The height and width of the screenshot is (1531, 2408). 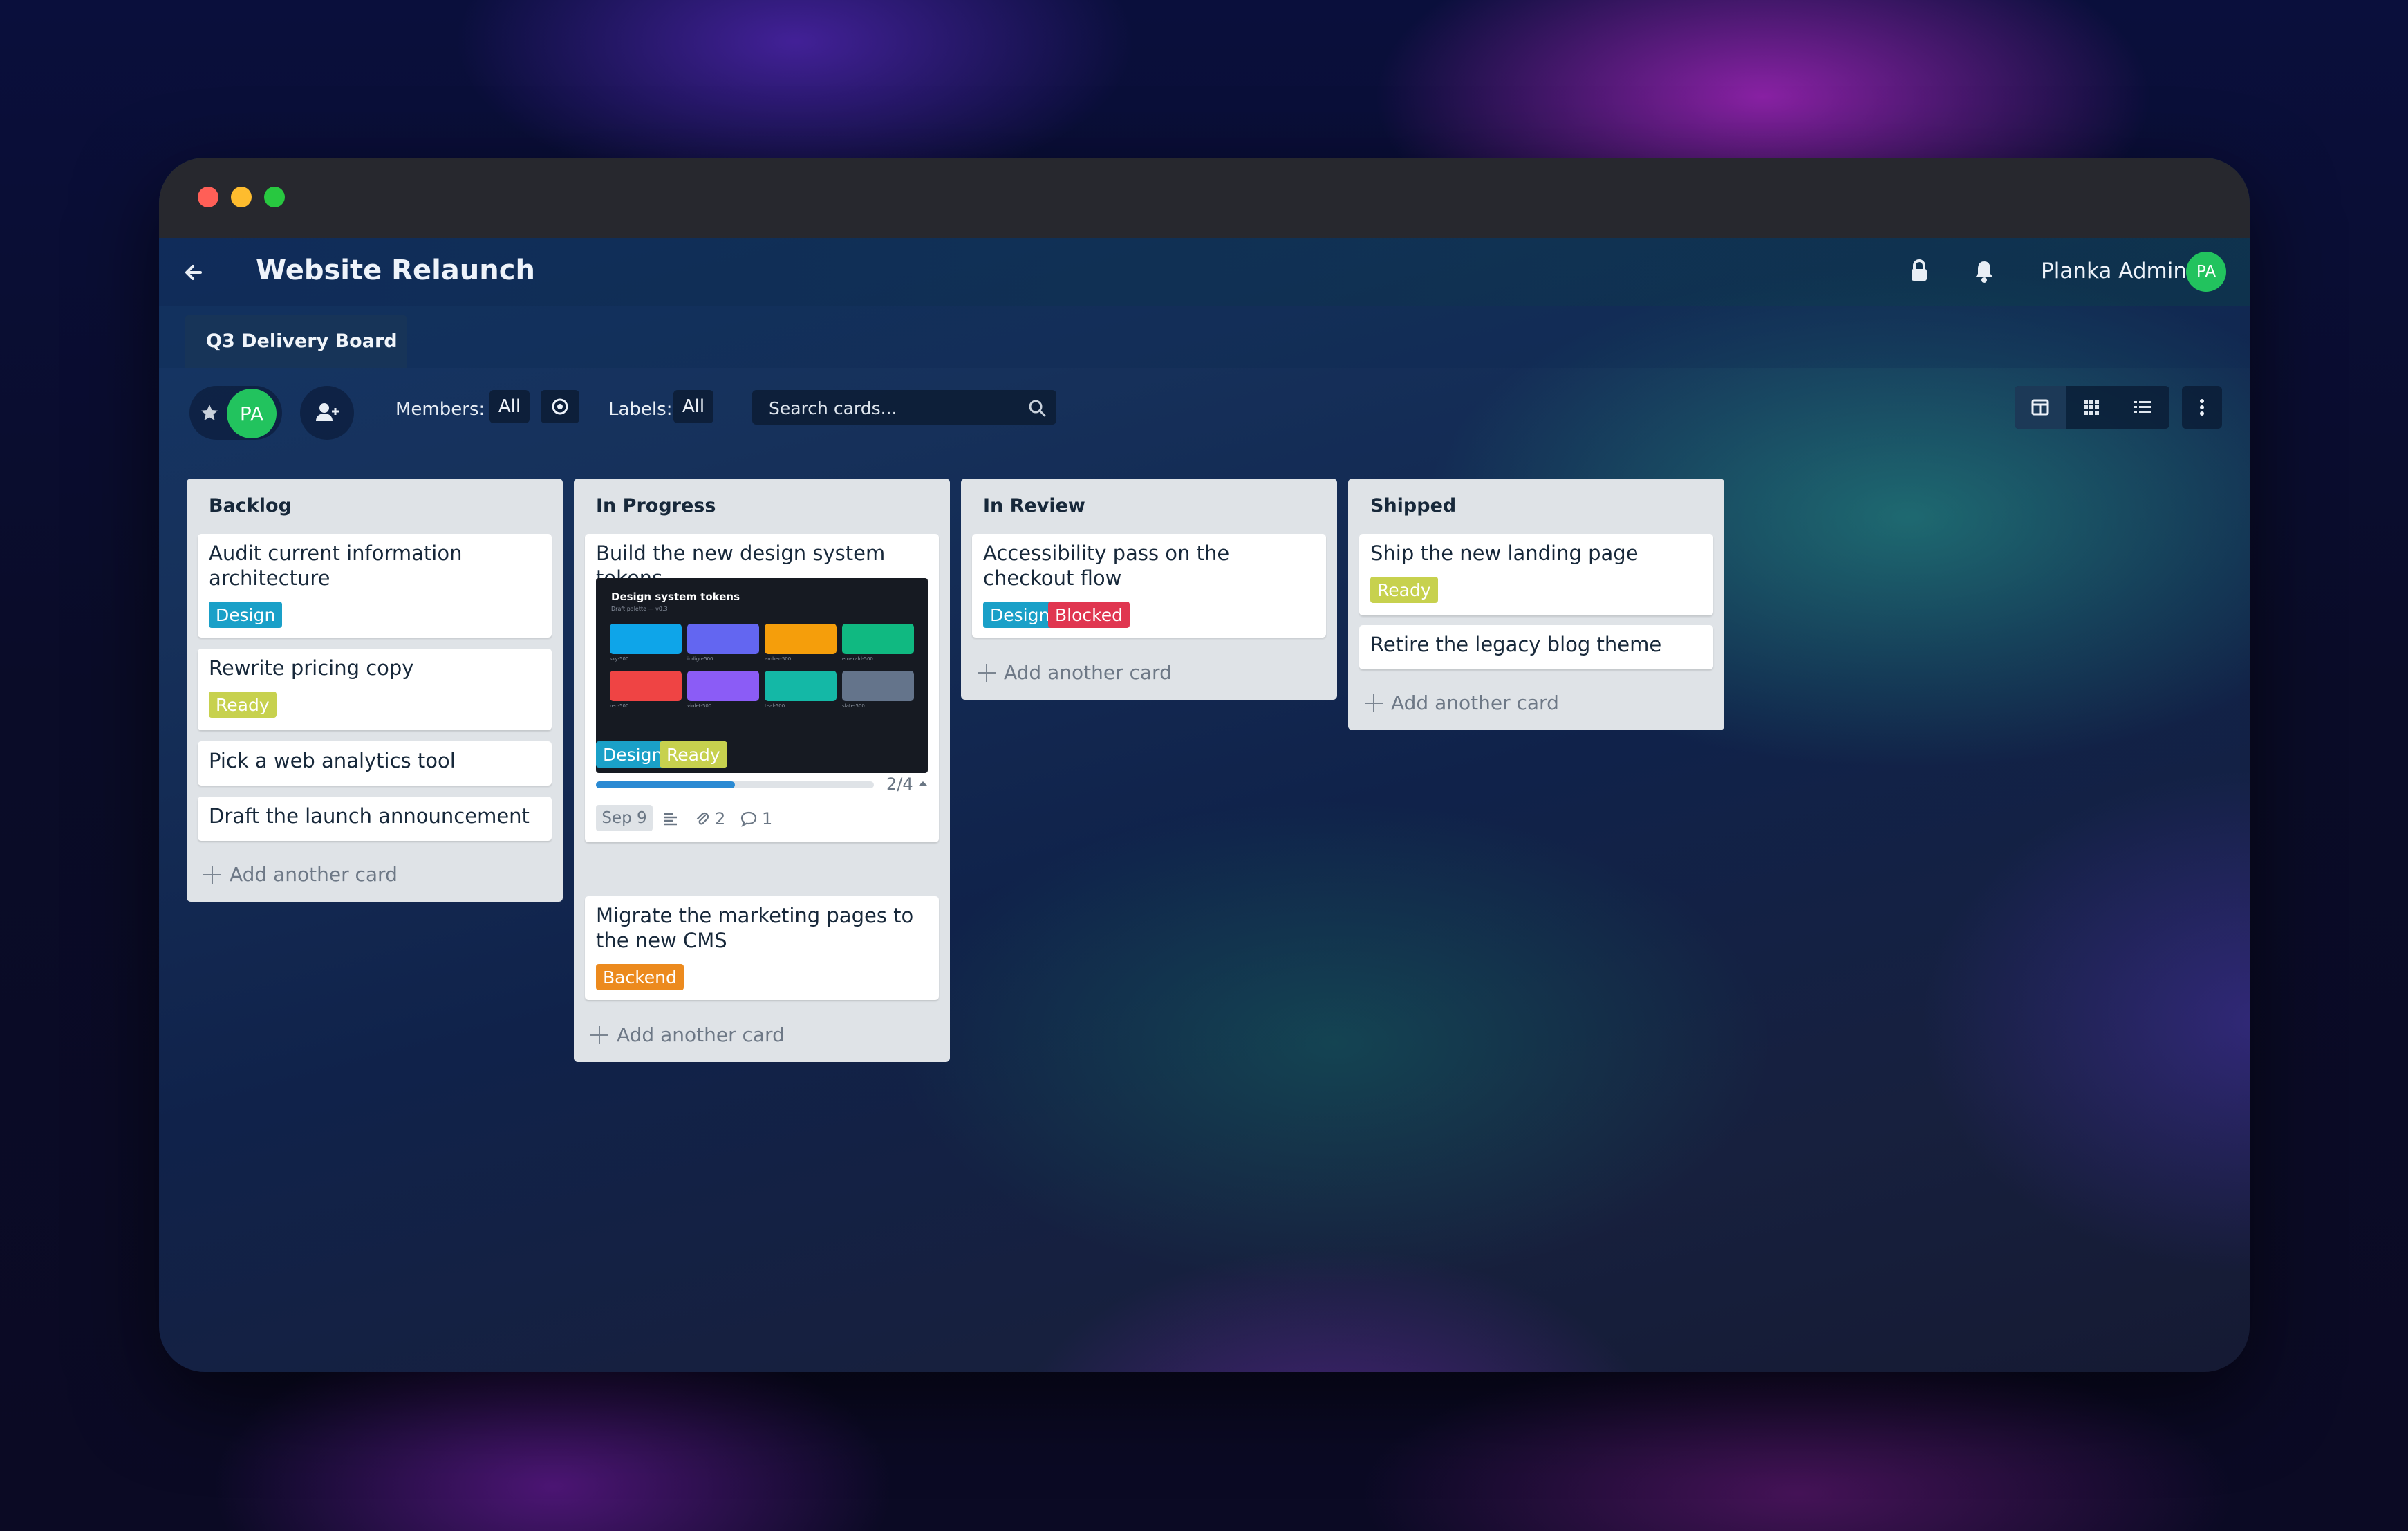 What do you see at coordinates (1204, 198) in the screenshot?
I see `window-titlebar` at bounding box center [1204, 198].